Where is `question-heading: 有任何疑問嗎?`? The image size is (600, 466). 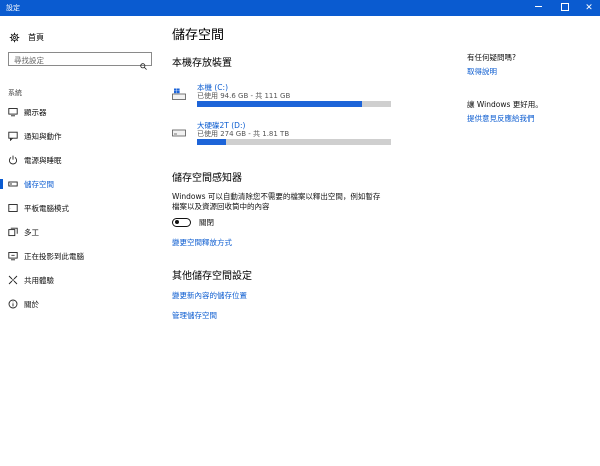
question-heading: 有任何疑問嗎? is located at coordinates (491, 57).